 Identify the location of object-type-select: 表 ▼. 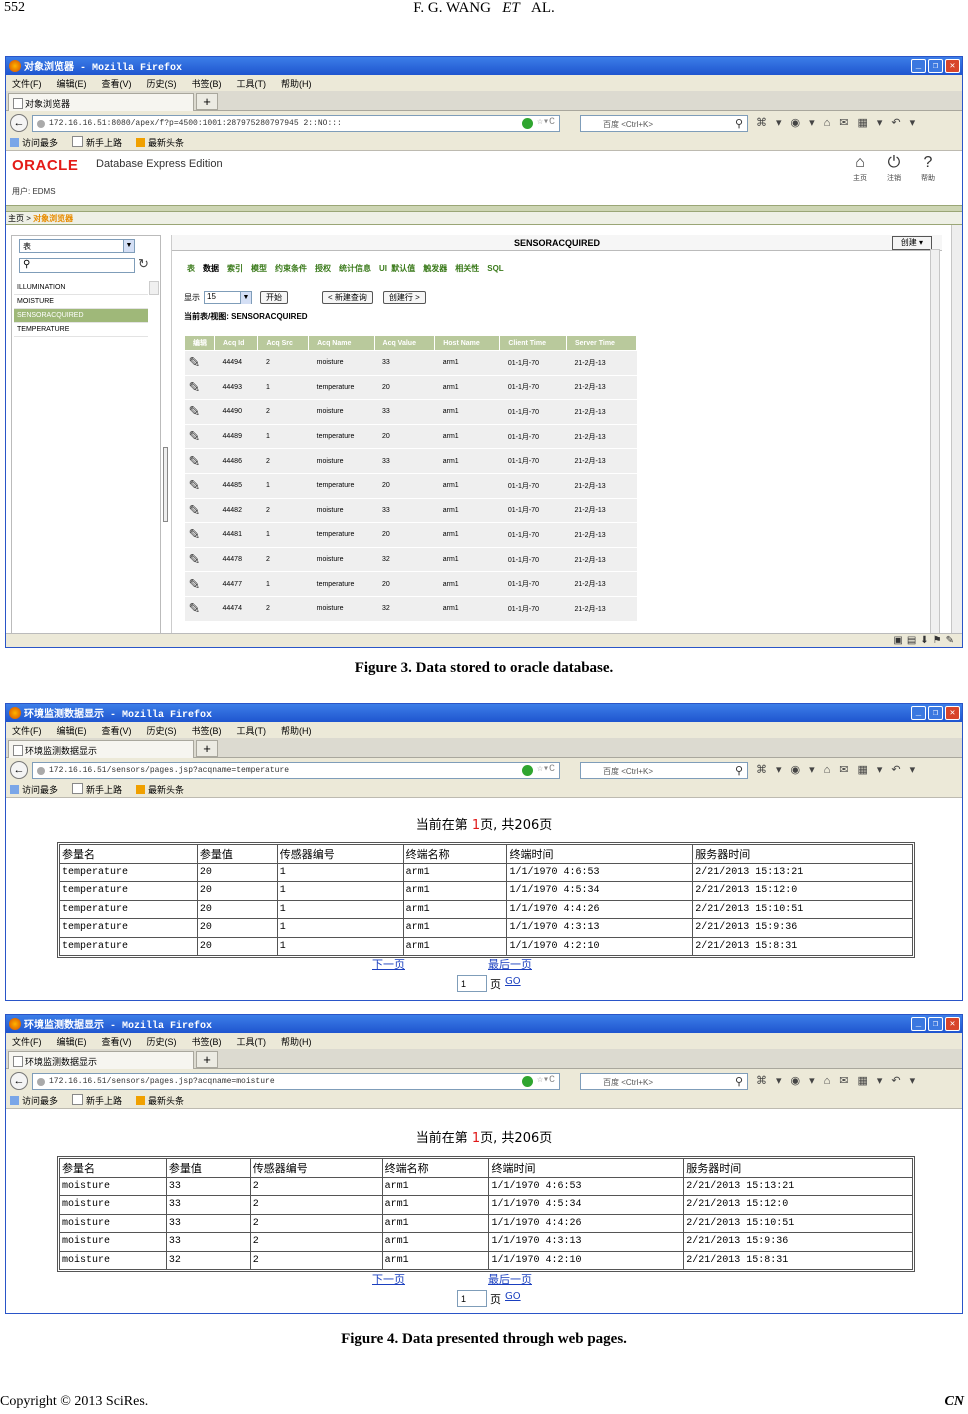
(77, 246).